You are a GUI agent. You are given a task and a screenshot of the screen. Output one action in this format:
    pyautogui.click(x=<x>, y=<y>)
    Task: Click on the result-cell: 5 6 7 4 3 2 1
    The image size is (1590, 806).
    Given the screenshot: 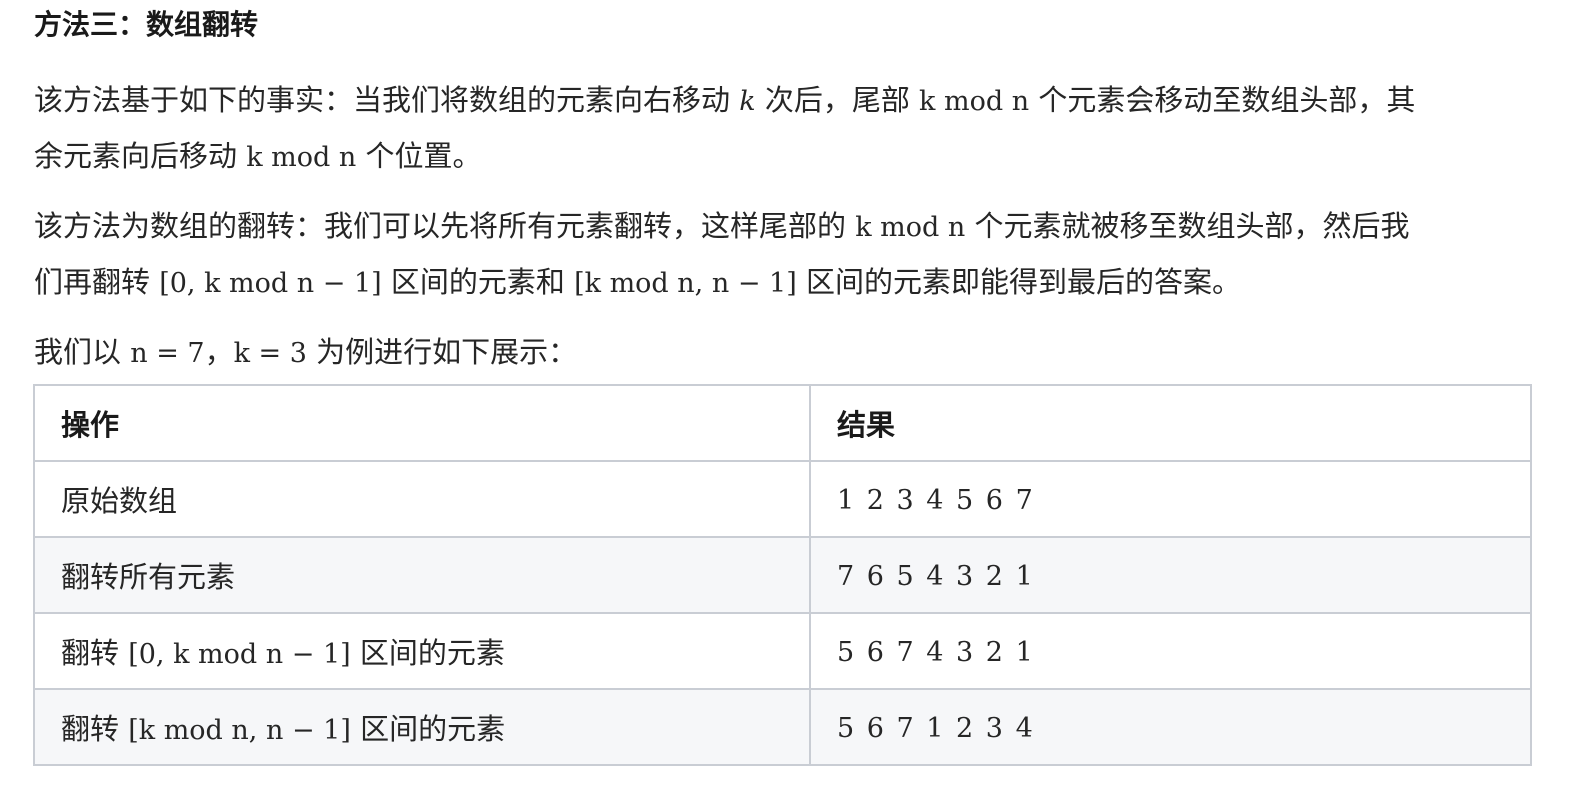 What is the action you would take?
    pyautogui.click(x=1170, y=651)
    